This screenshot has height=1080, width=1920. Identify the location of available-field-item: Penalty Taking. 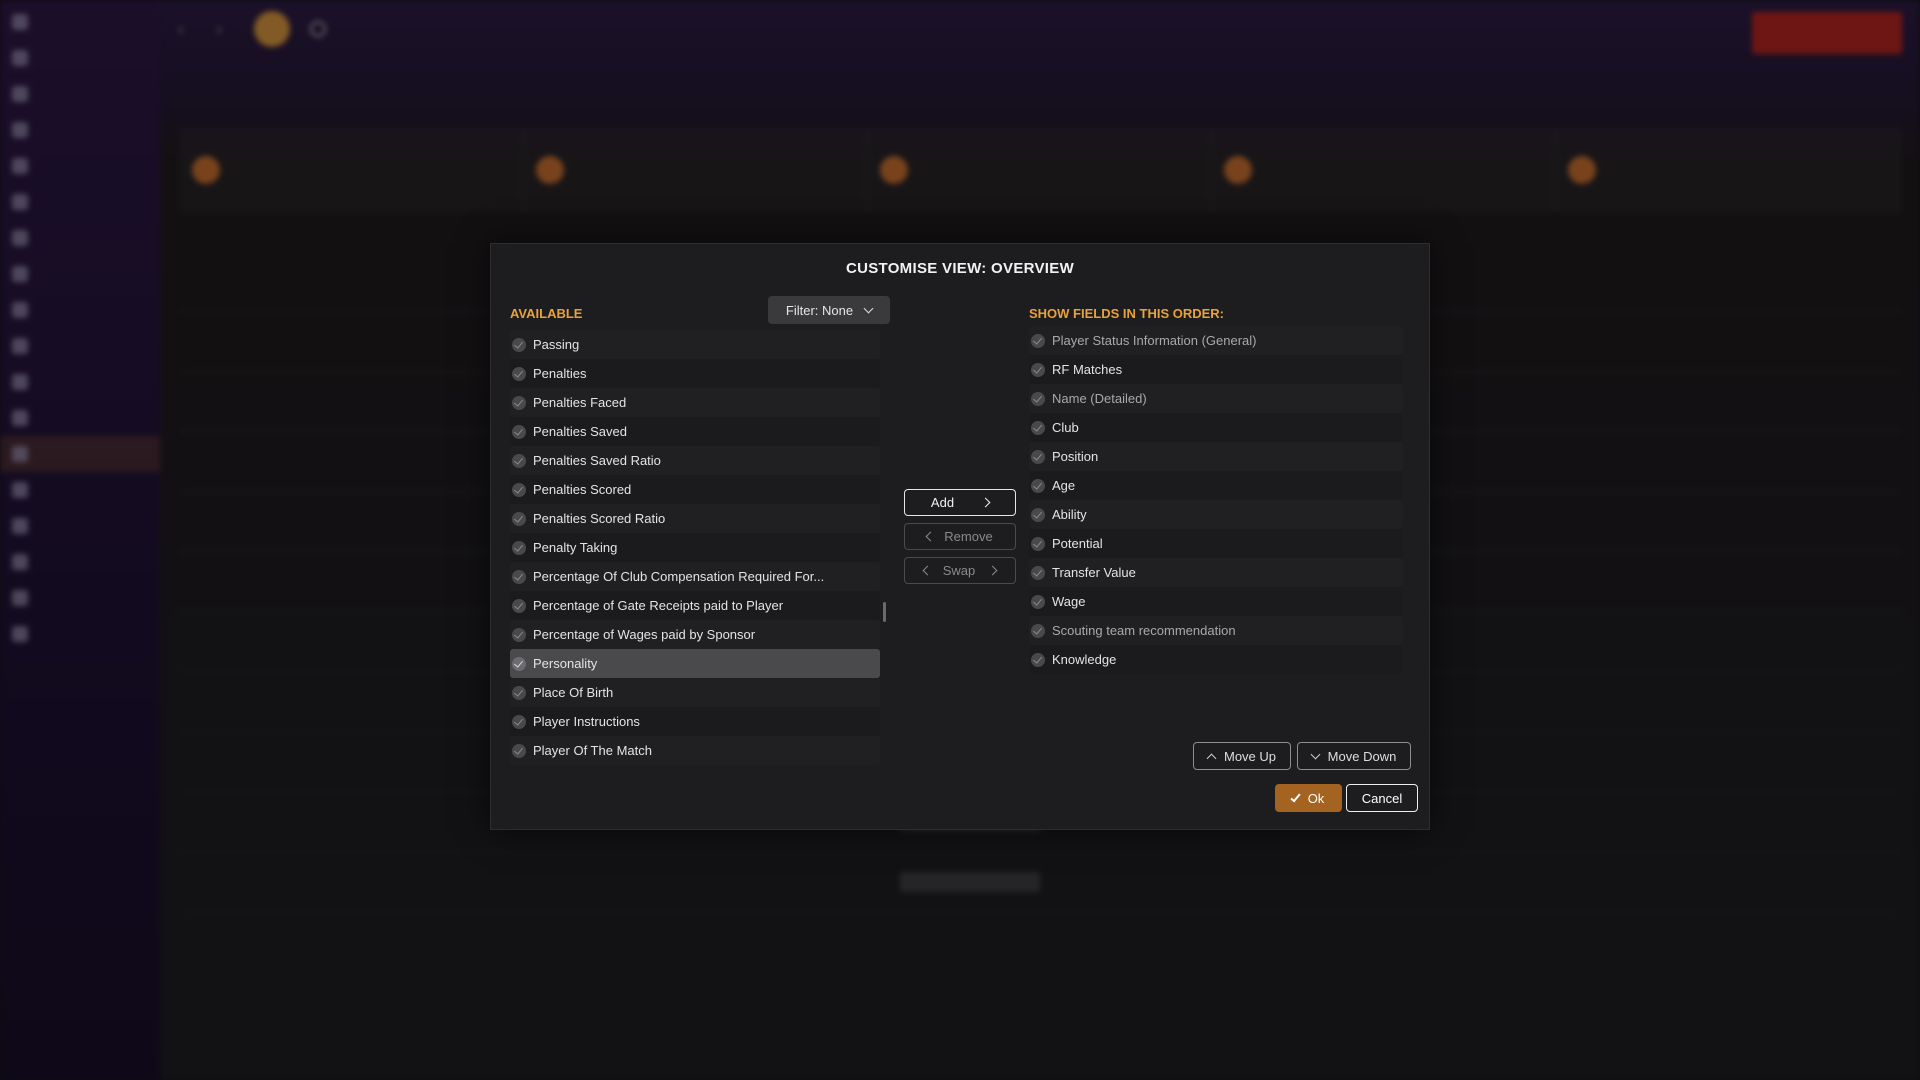
(695, 547).